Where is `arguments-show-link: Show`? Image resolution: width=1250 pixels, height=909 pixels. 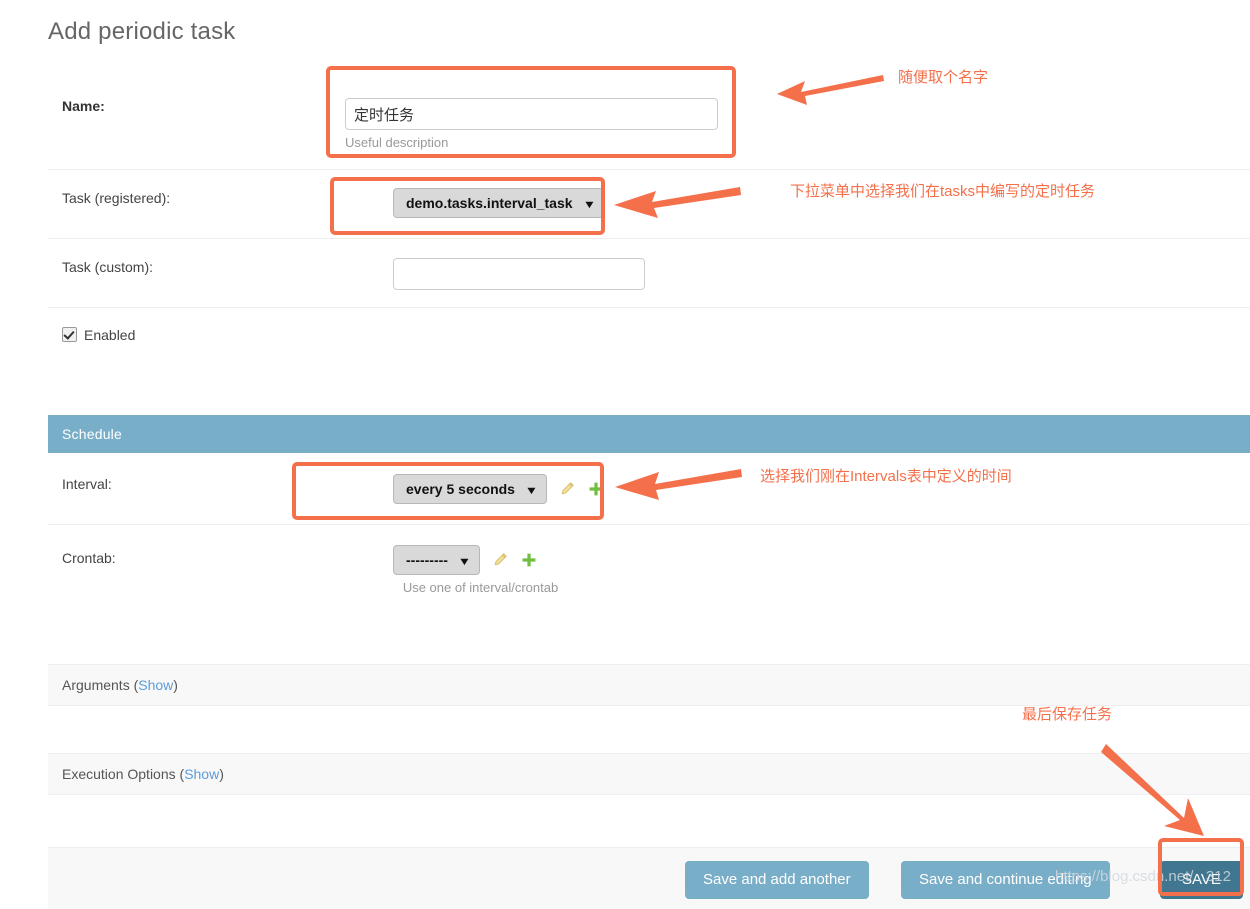 arguments-show-link: Show is located at coordinates (155, 685).